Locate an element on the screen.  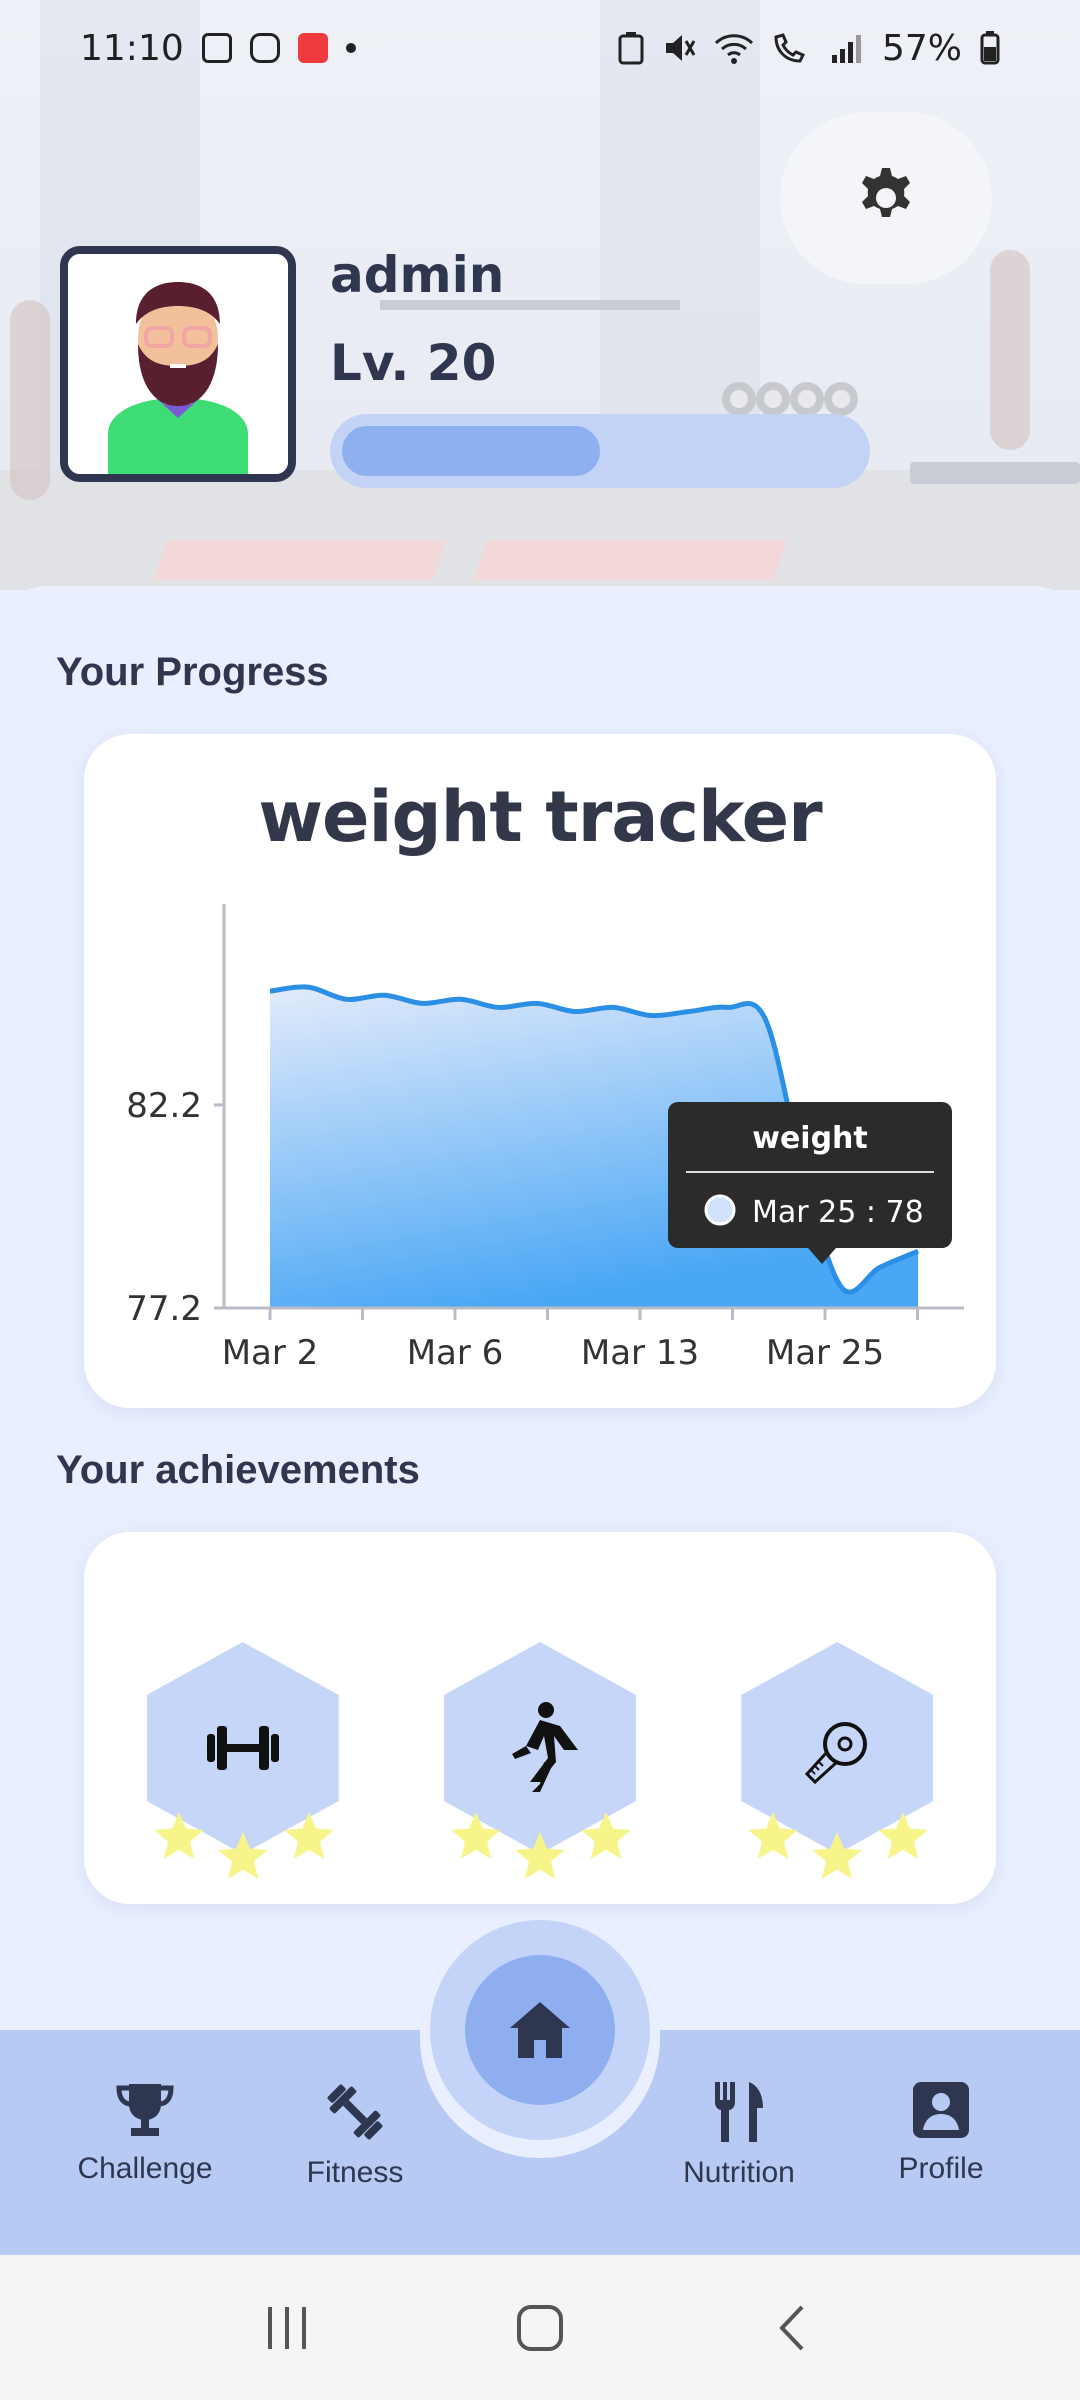
xp-progress-bar is located at coordinates (600, 451).